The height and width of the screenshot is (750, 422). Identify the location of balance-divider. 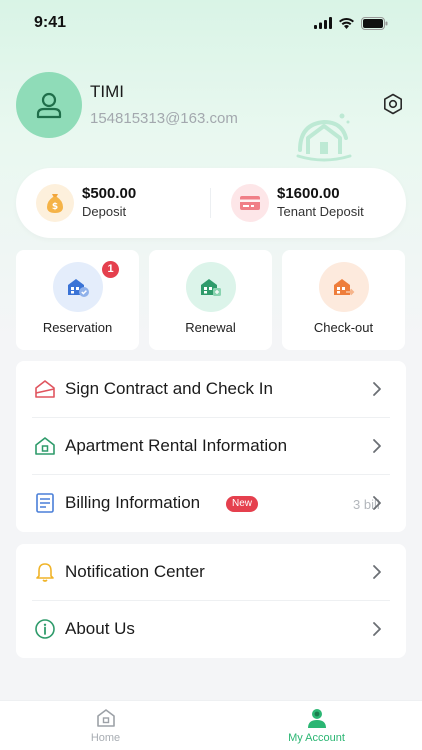
(210, 203).